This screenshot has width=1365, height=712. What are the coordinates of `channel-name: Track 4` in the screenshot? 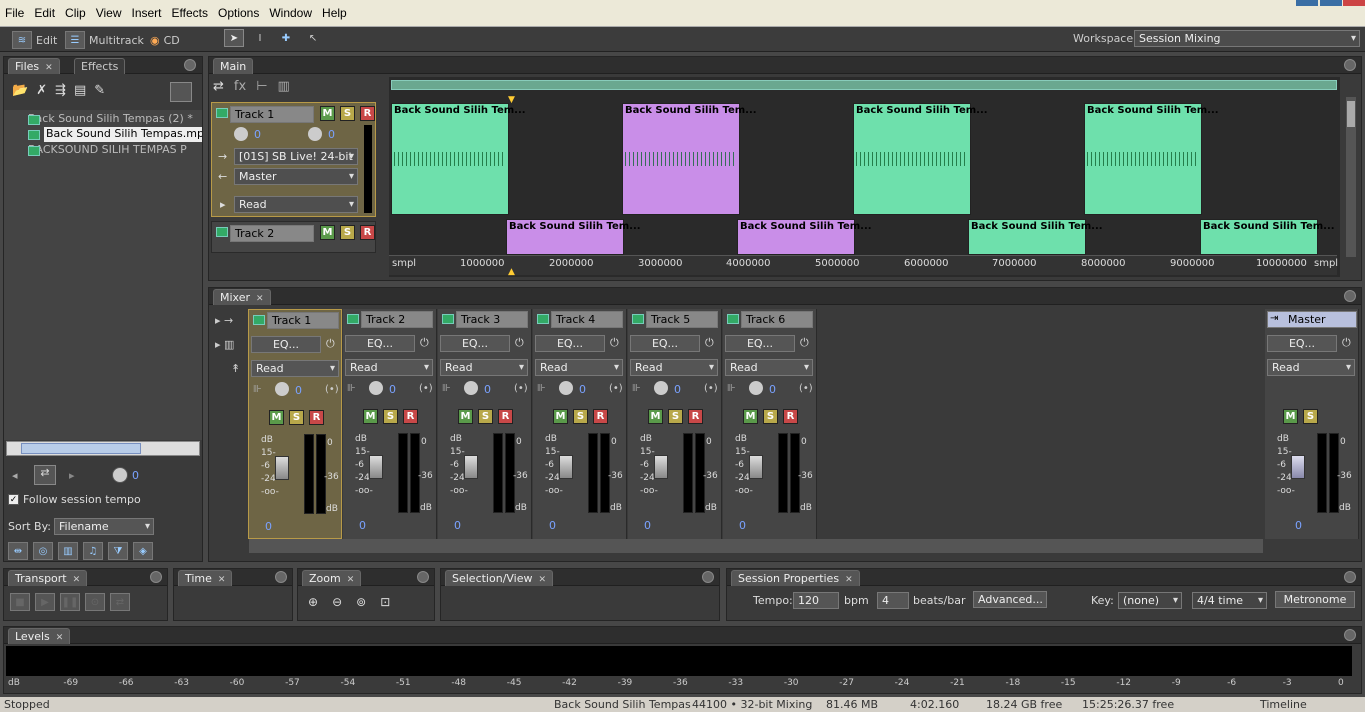 It's located at (587, 319).